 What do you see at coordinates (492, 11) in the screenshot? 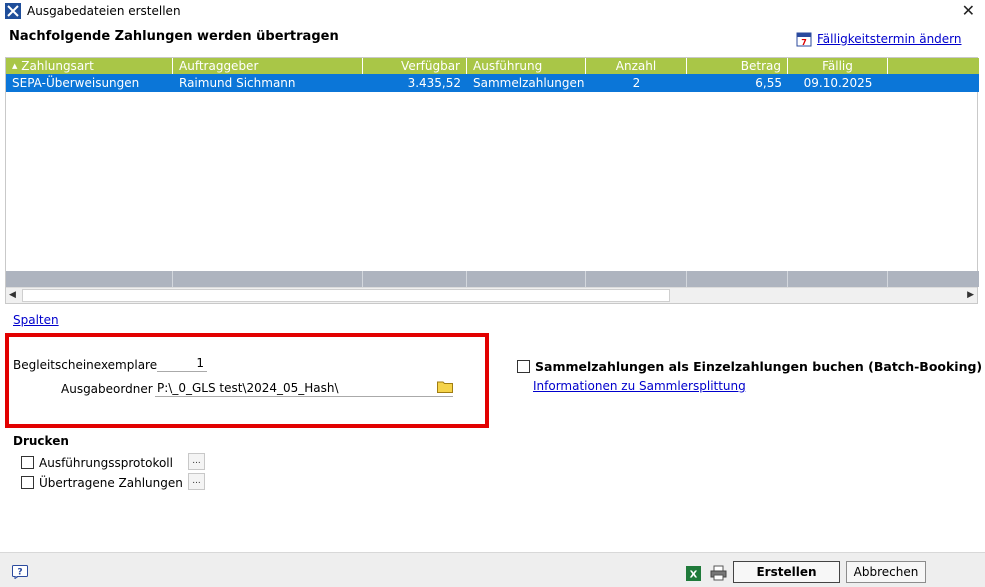
I see `title-bar: Ausgabedateien erstellen ✕` at bounding box center [492, 11].